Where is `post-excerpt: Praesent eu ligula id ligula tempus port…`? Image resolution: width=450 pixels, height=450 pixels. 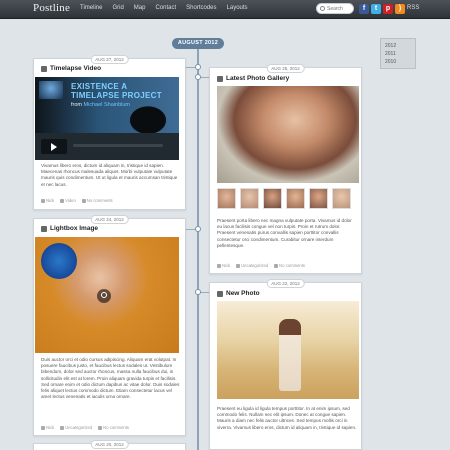
post-excerpt: Praesent eu ligula id ligula tempus port… is located at coordinates (287, 418).